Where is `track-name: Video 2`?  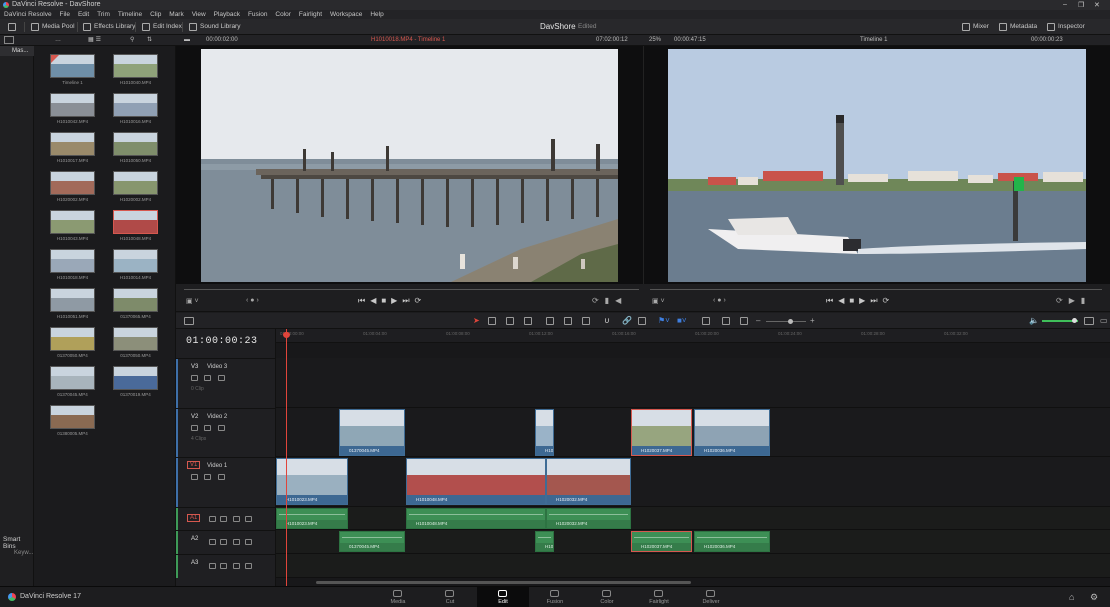 track-name: Video 2 is located at coordinates (217, 417).